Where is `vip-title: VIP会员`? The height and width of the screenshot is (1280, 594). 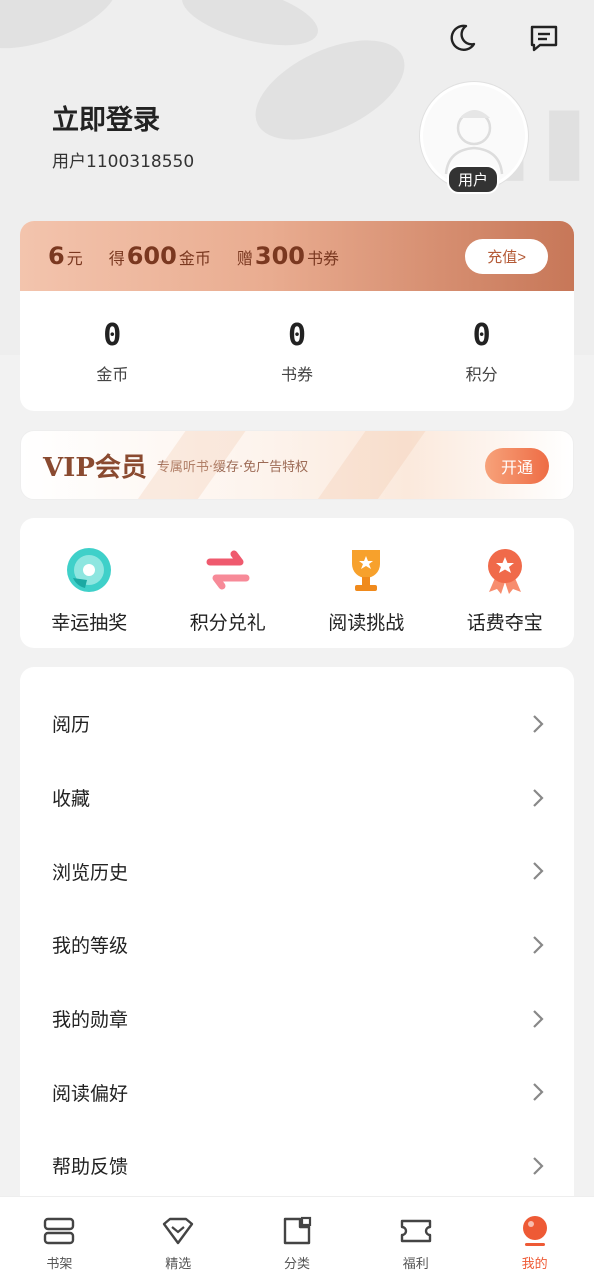 vip-title: VIP会员 is located at coordinates (95, 467).